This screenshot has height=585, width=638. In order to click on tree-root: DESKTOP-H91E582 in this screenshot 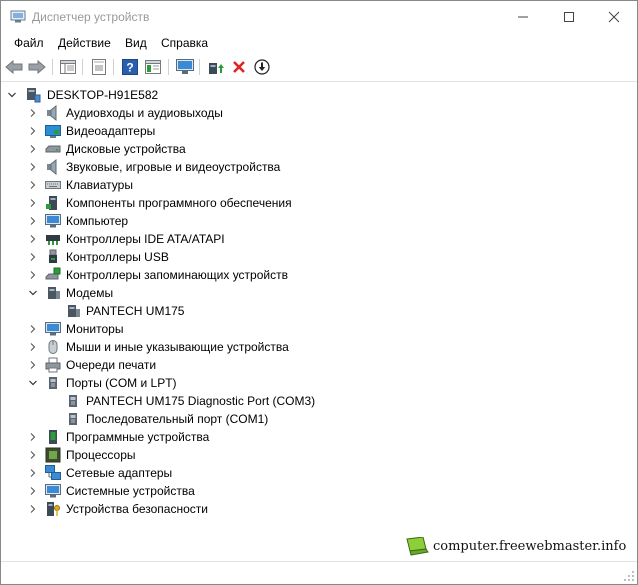, I will do `click(201, 95)`.